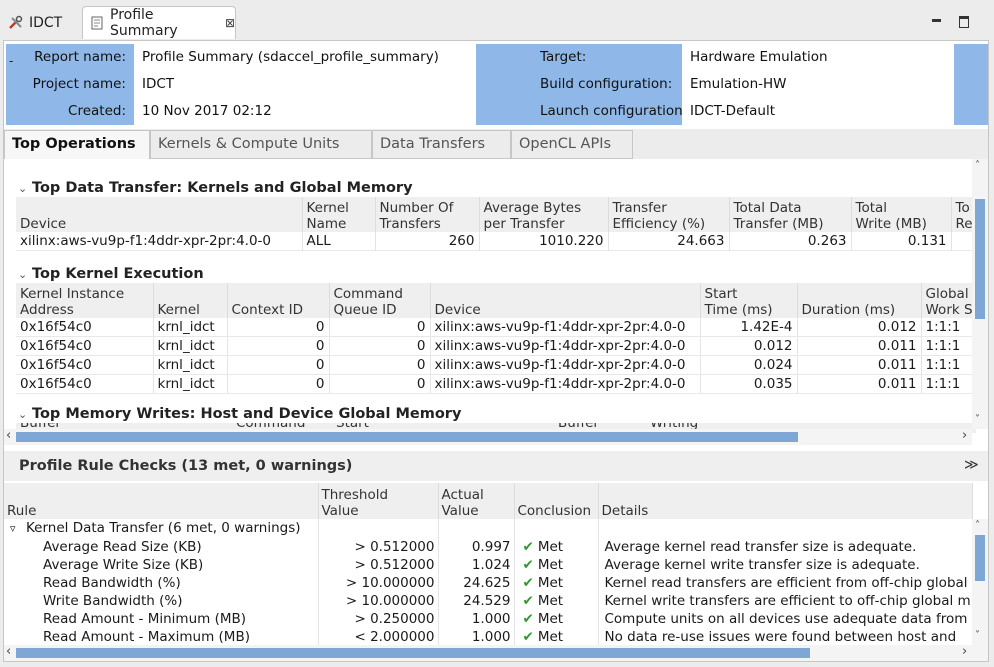  What do you see at coordinates (565, 300) in the screenshot?
I see `kernel-execution-column-header: Device` at bounding box center [565, 300].